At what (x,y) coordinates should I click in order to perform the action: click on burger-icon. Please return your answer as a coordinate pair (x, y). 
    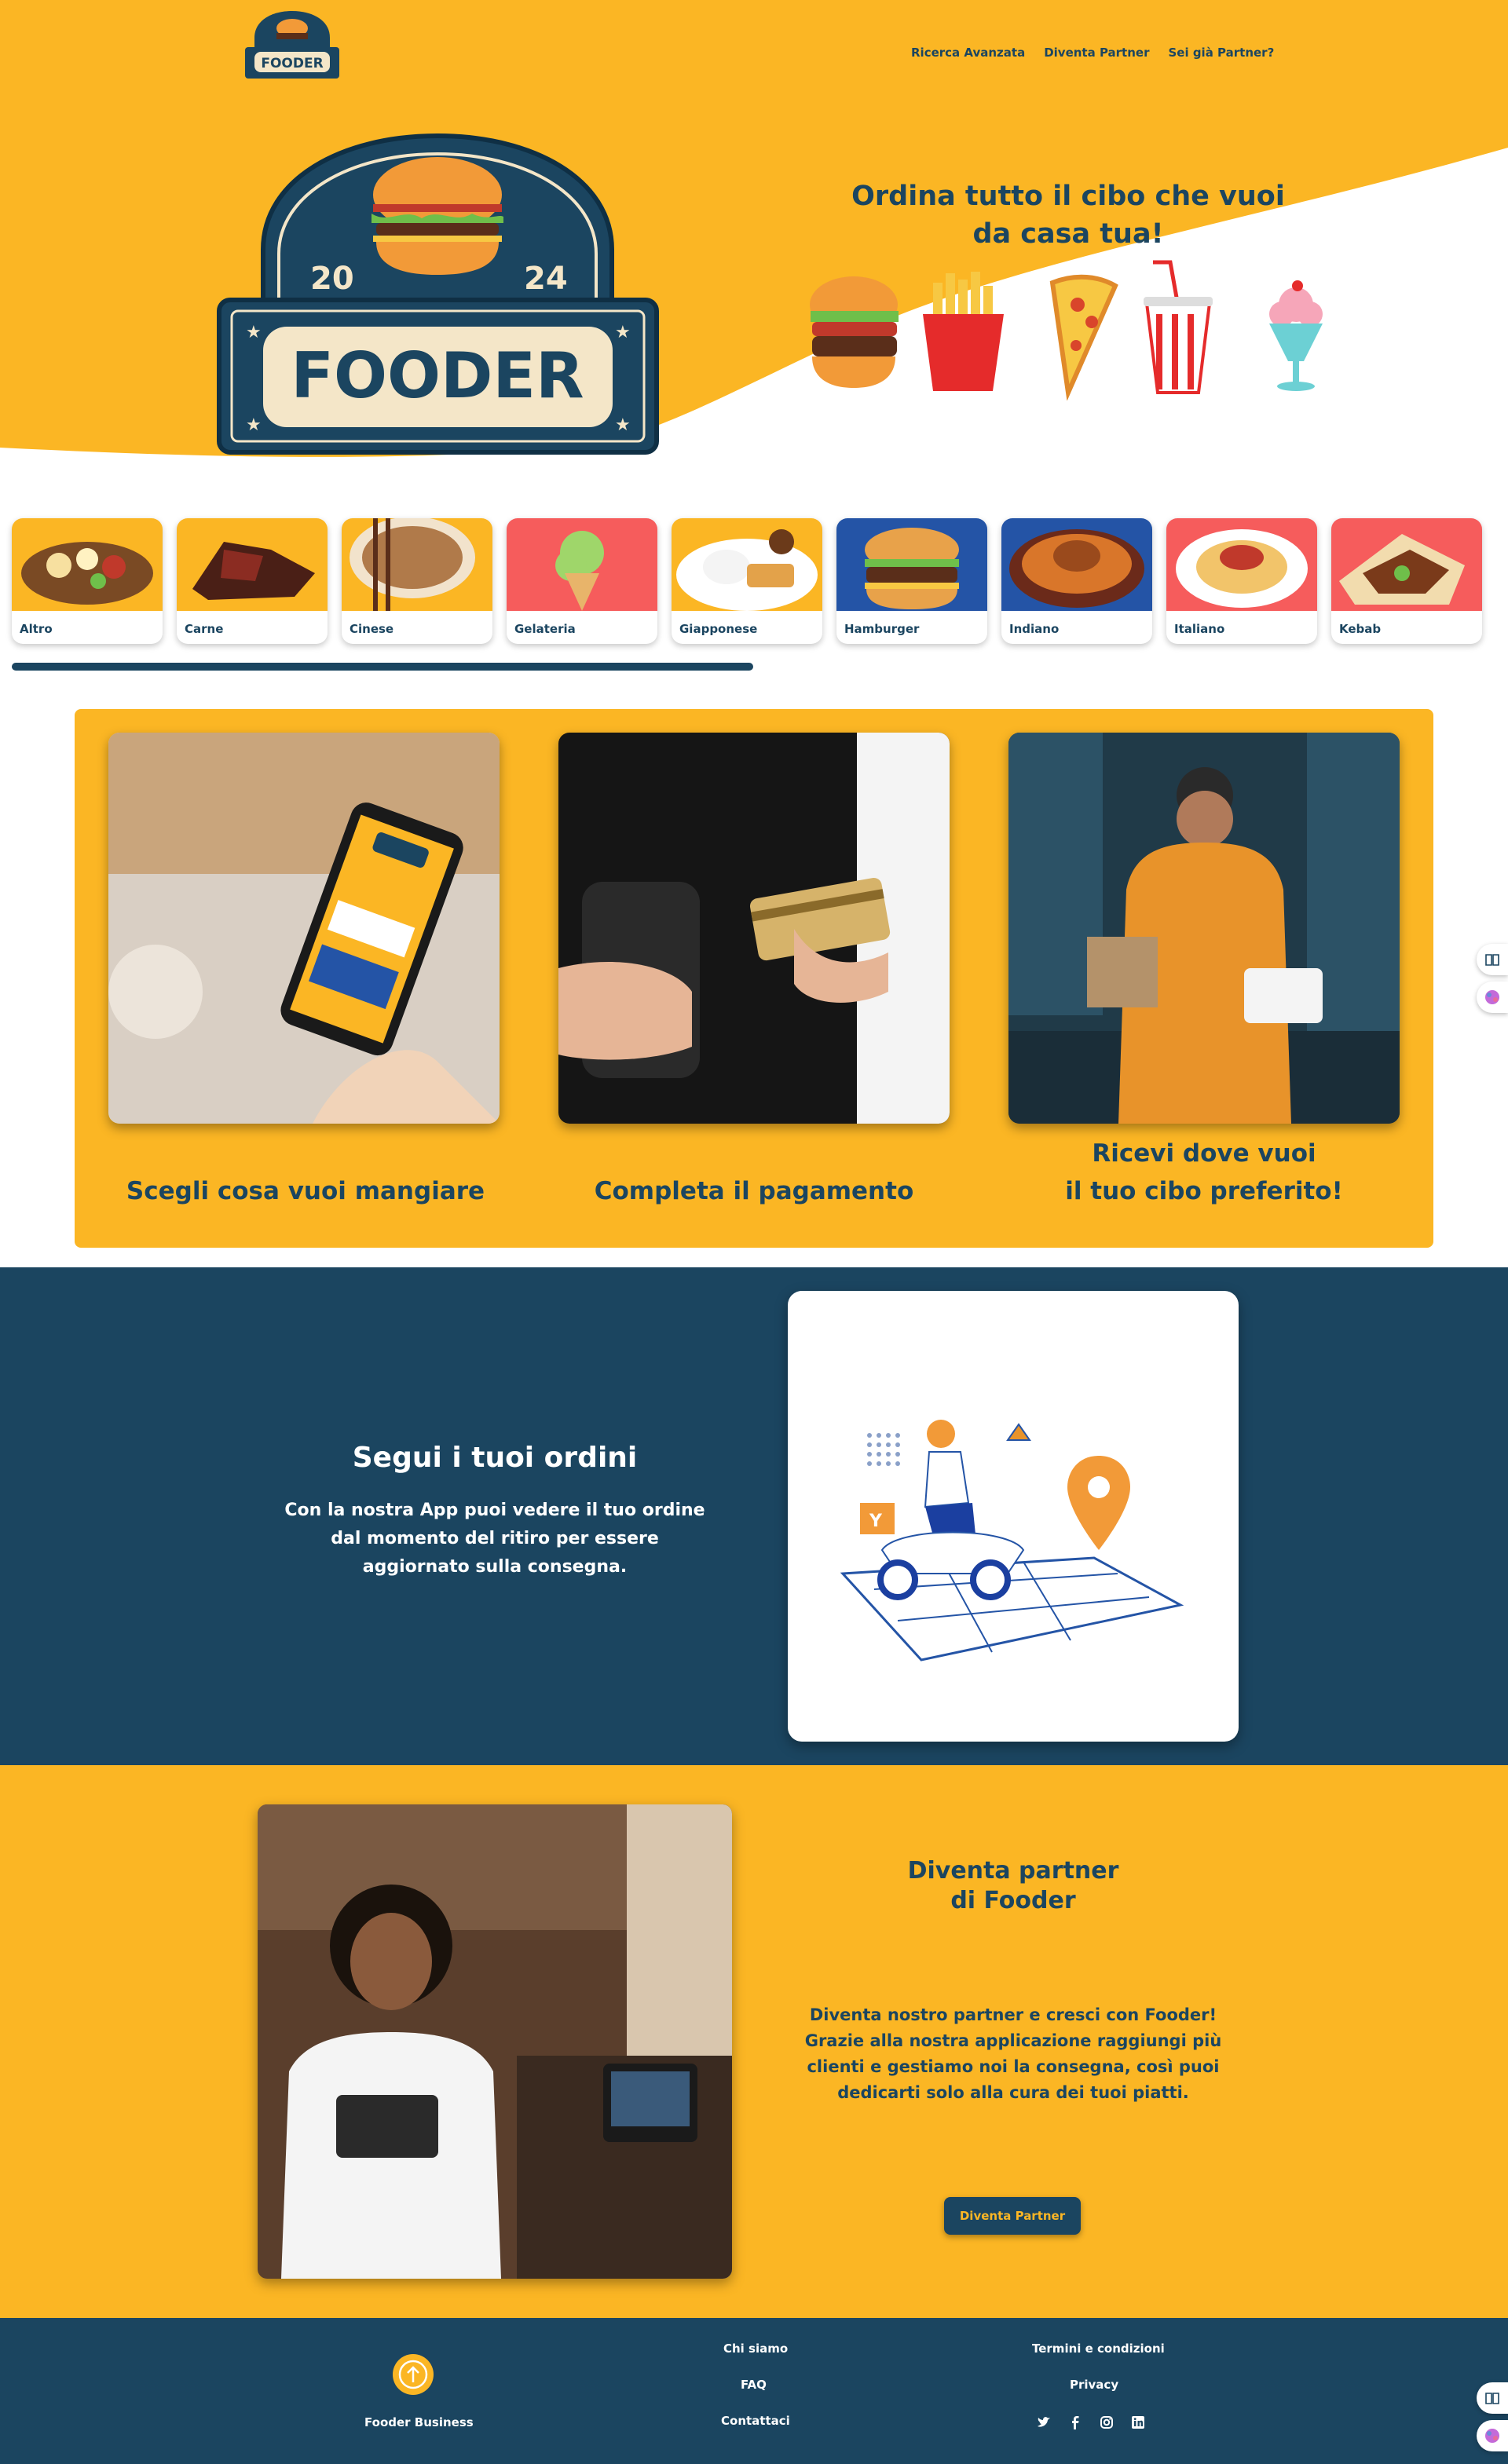
    Looking at the image, I should click on (854, 332).